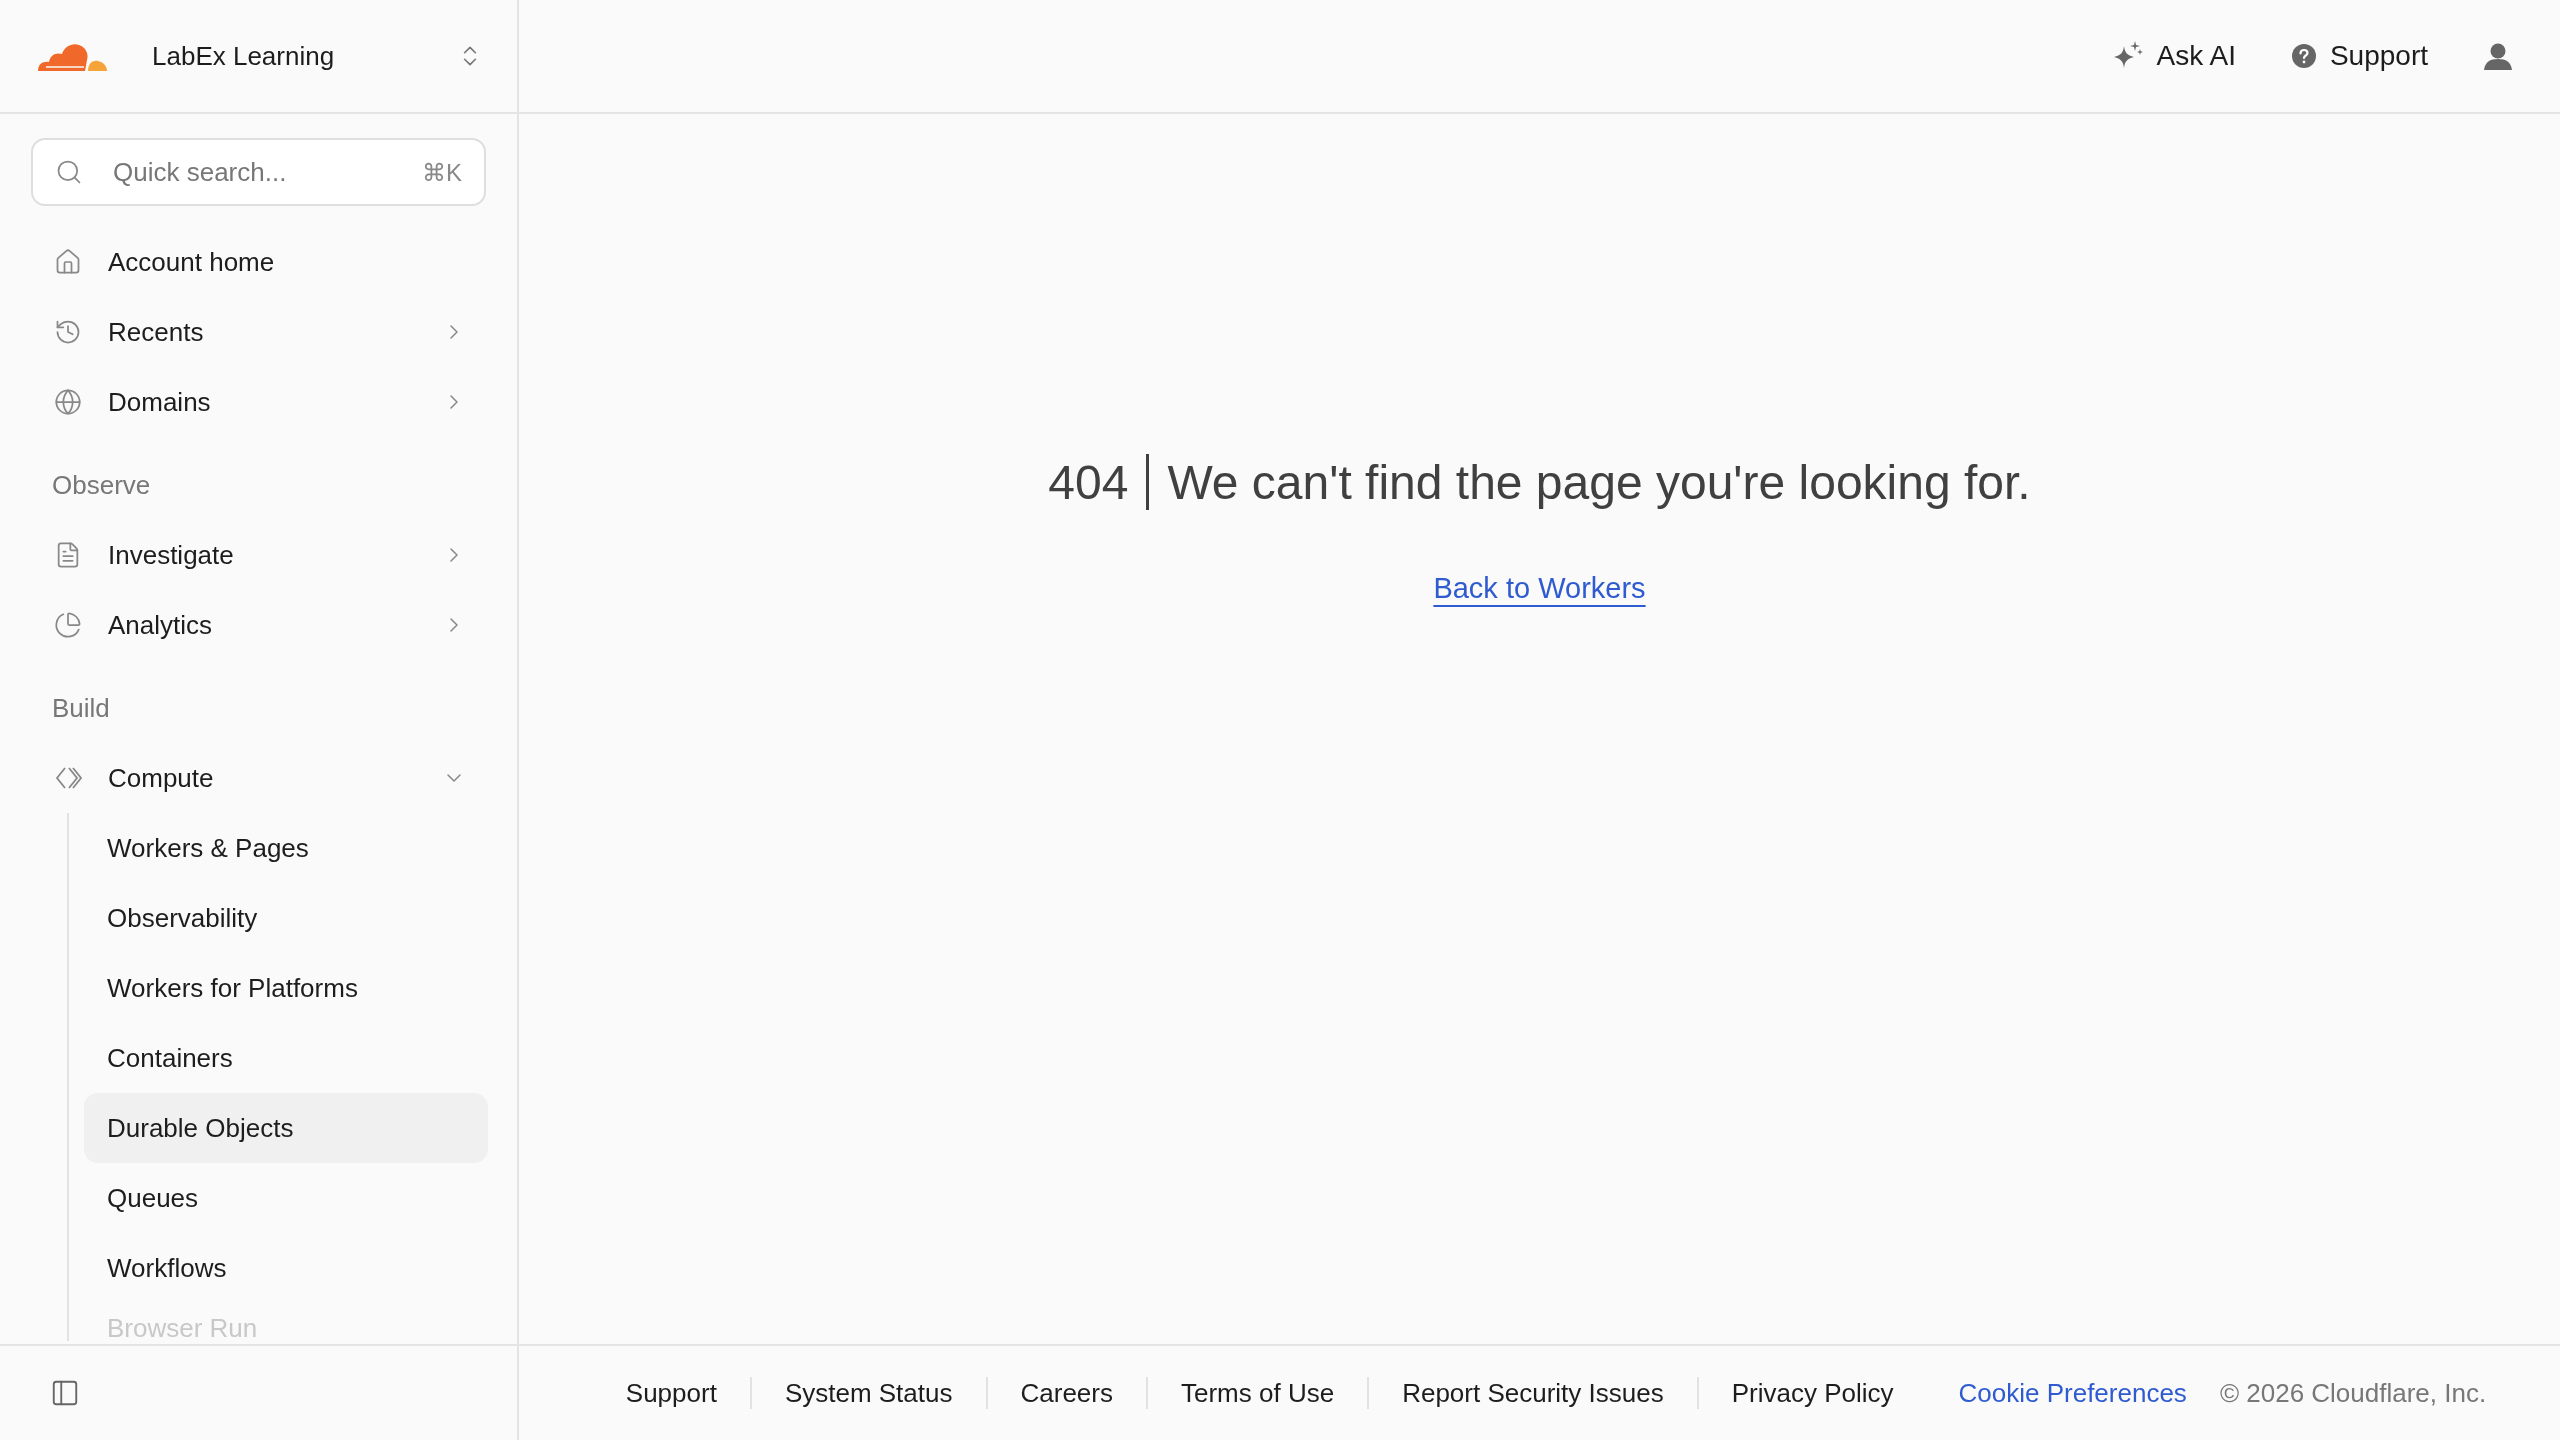  Describe the element at coordinates (869, 1393) in the screenshot. I see `footer-link: System Status` at that location.